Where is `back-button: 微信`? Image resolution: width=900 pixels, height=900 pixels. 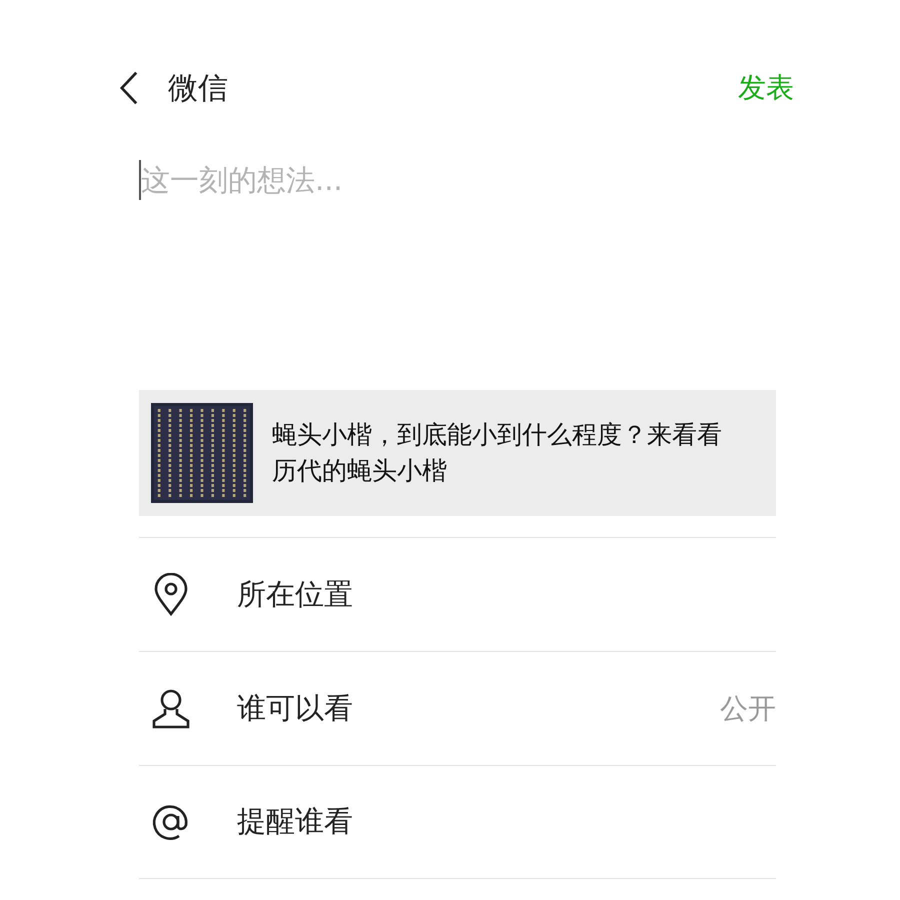 back-button: 微信 is located at coordinates (173, 88).